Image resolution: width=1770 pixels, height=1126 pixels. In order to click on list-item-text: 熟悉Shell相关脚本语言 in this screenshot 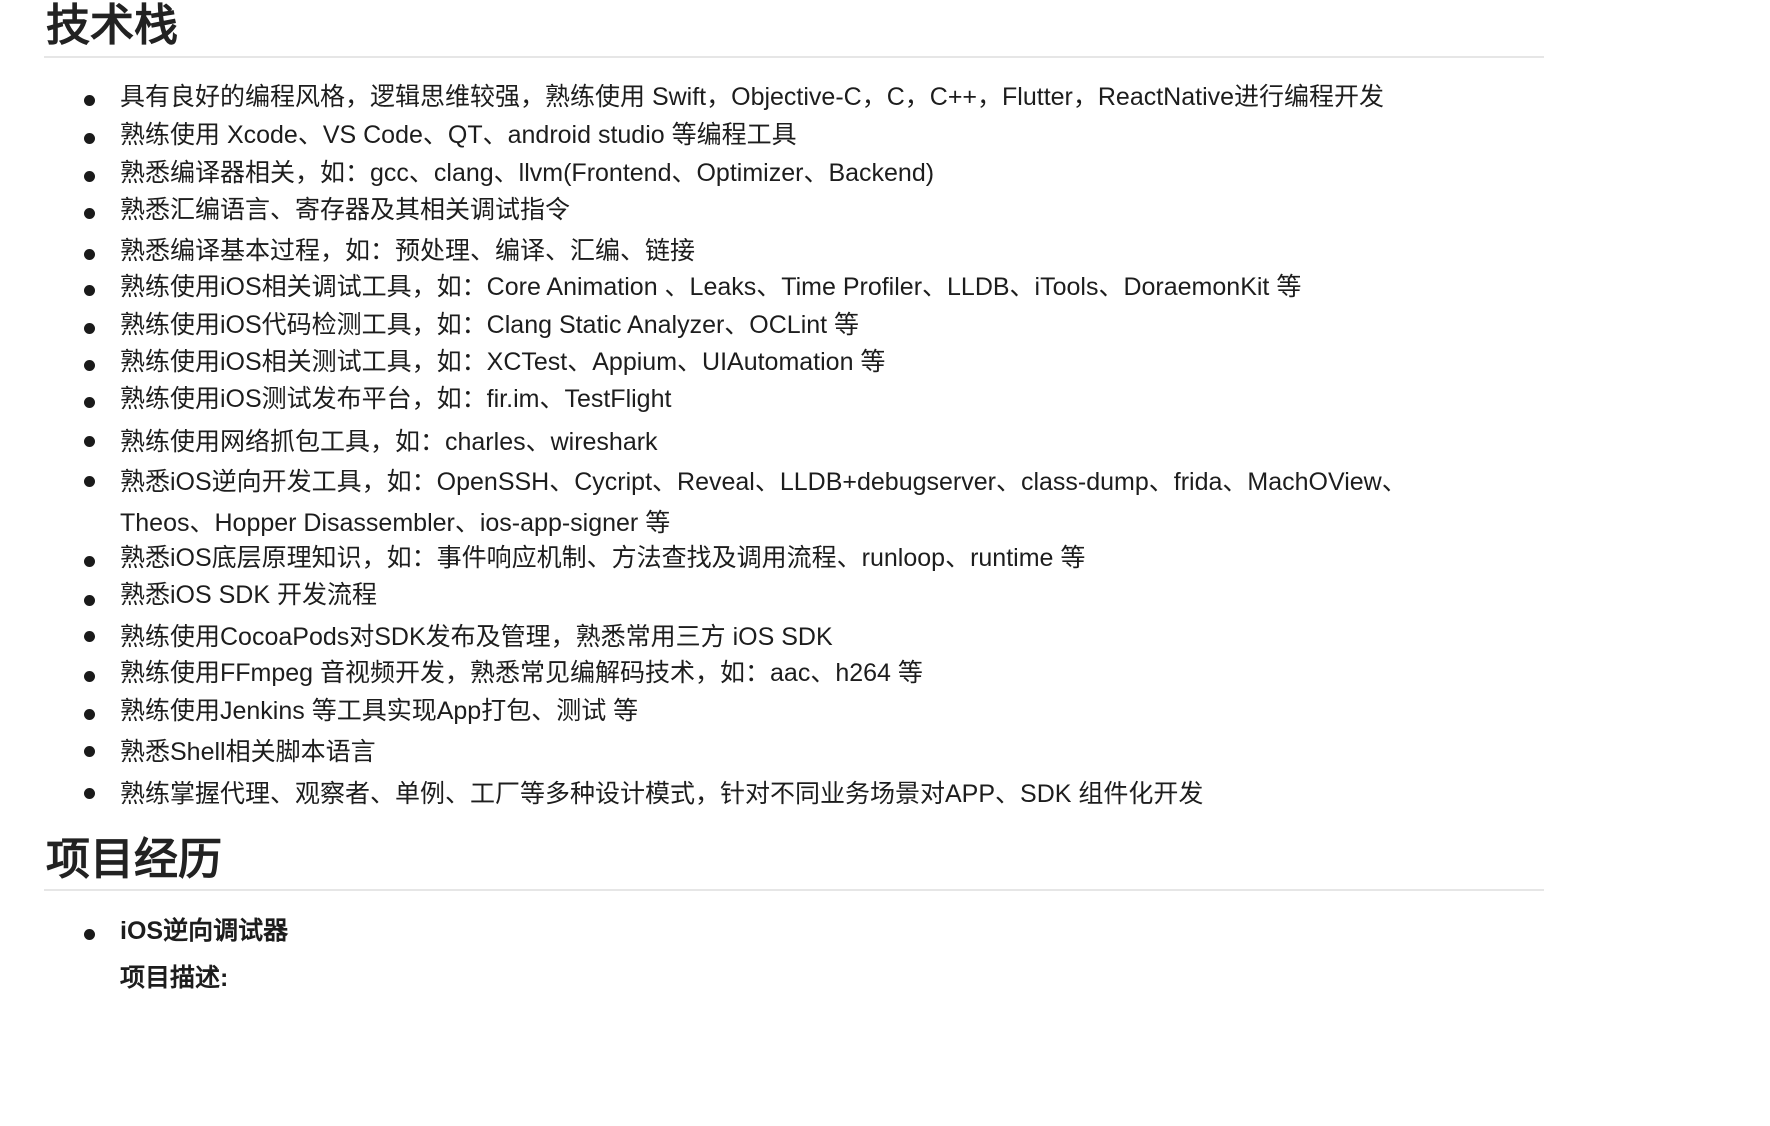, I will do `click(248, 752)`.